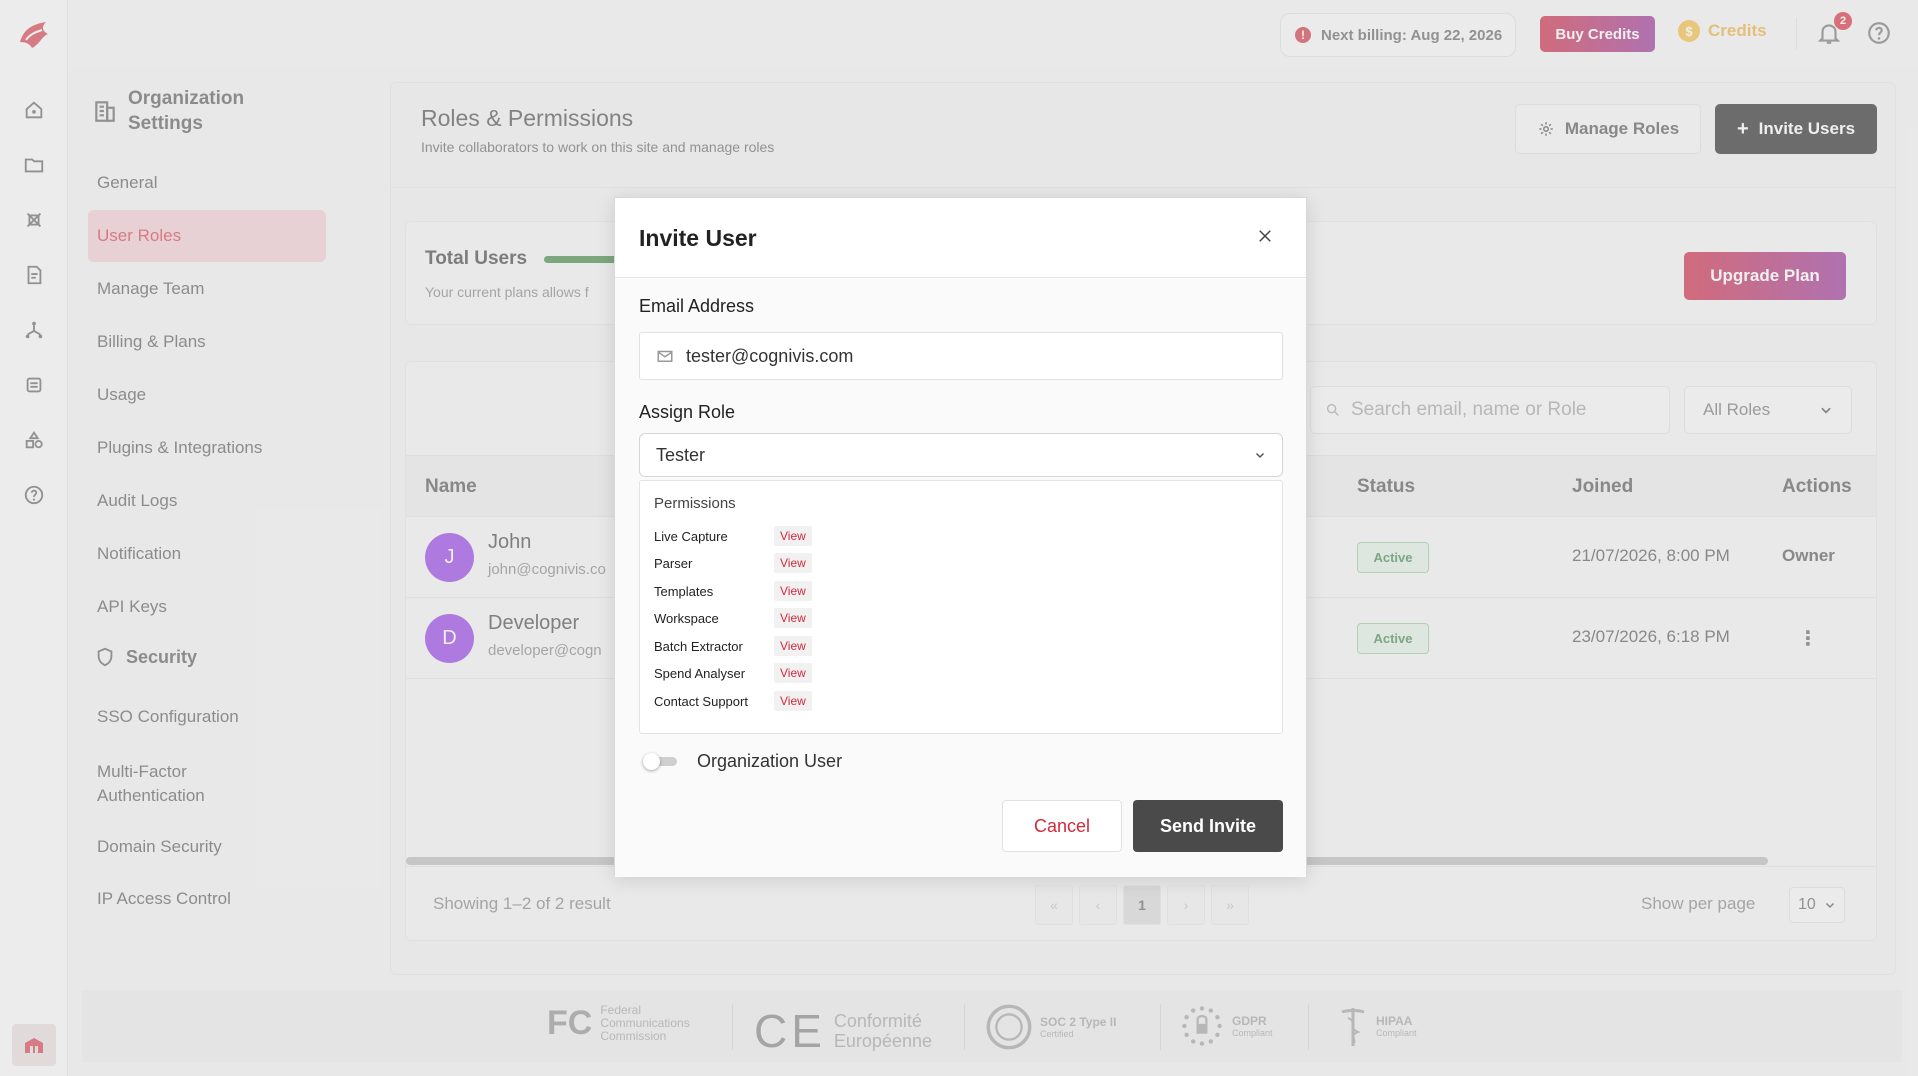 The width and height of the screenshot is (1918, 1076). What do you see at coordinates (651, 761) in the screenshot?
I see `toggle-knob` at bounding box center [651, 761].